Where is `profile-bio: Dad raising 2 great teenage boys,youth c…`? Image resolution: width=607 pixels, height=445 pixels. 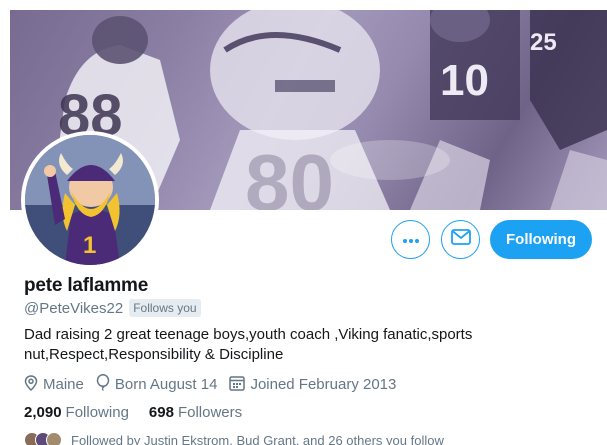
profile-bio: Dad raising 2 great teenage boys,youth c… is located at coordinates (248, 344).